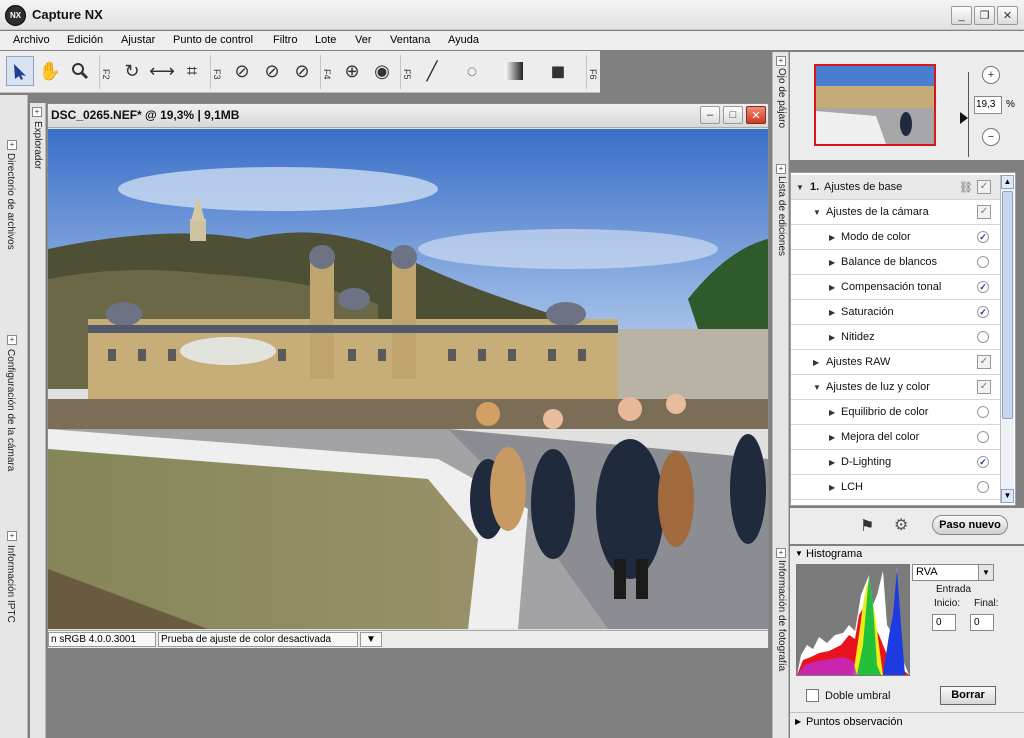 Image resolution: width=1024 pixels, height=738 pixels. What do you see at coordinates (991, 137) in the screenshot?
I see `zoom-out-icon: −` at bounding box center [991, 137].